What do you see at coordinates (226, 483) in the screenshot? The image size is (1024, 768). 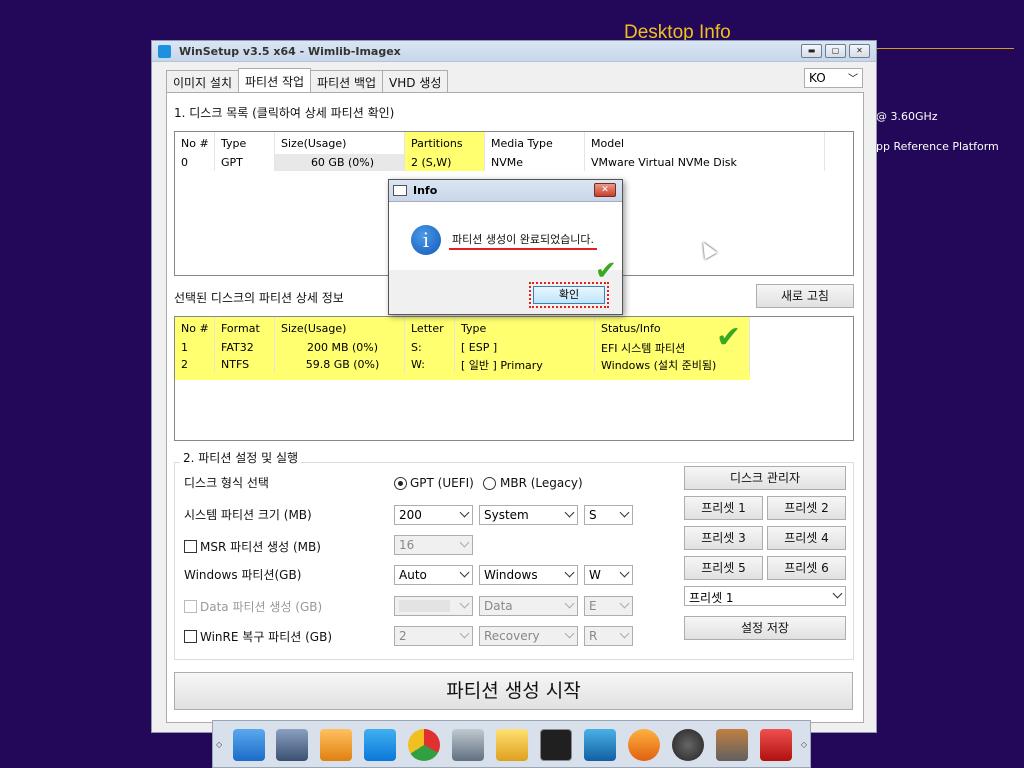 I see `disk-format-label: 디스크 형식 선택` at bounding box center [226, 483].